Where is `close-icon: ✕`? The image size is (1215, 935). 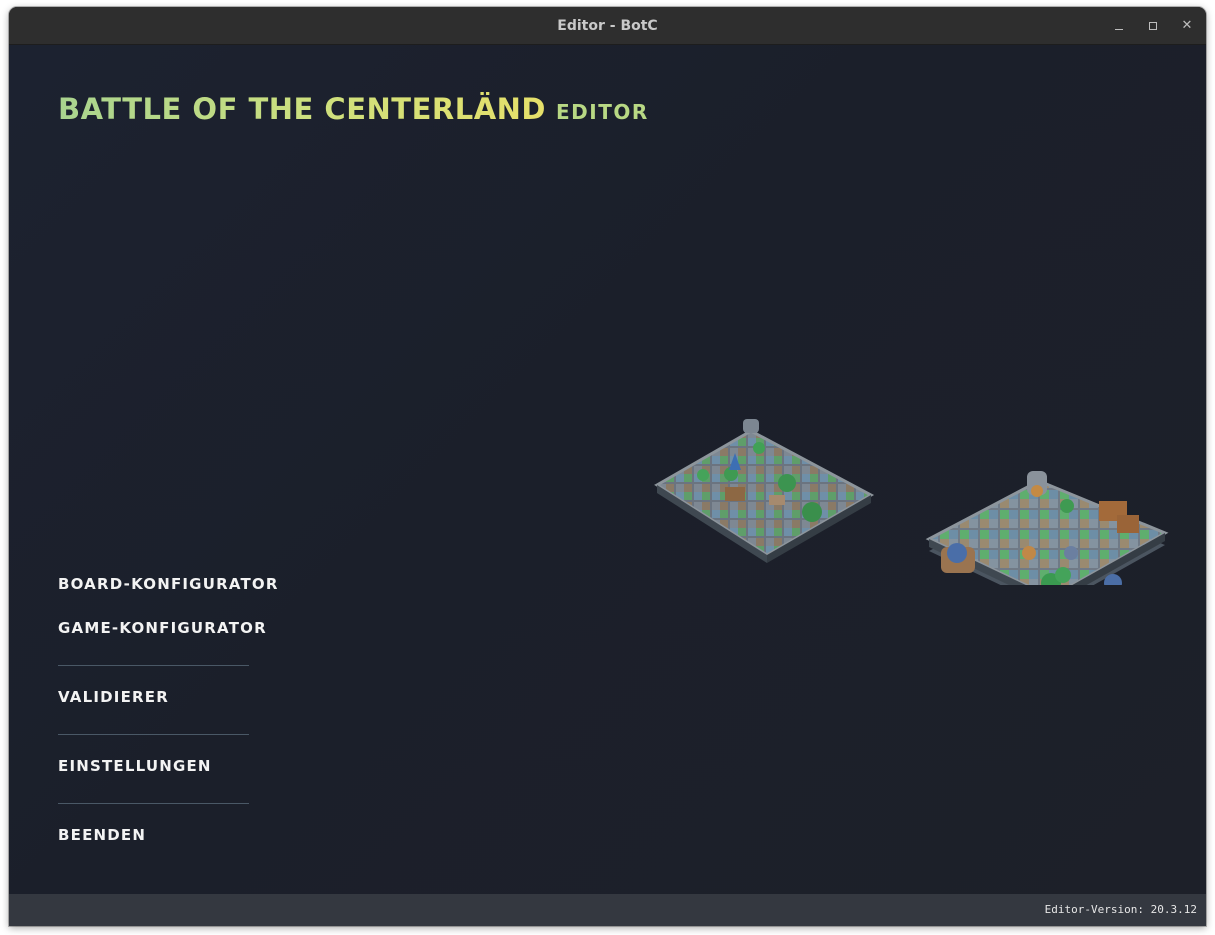 close-icon: ✕ is located at coordinates (1187, 25).